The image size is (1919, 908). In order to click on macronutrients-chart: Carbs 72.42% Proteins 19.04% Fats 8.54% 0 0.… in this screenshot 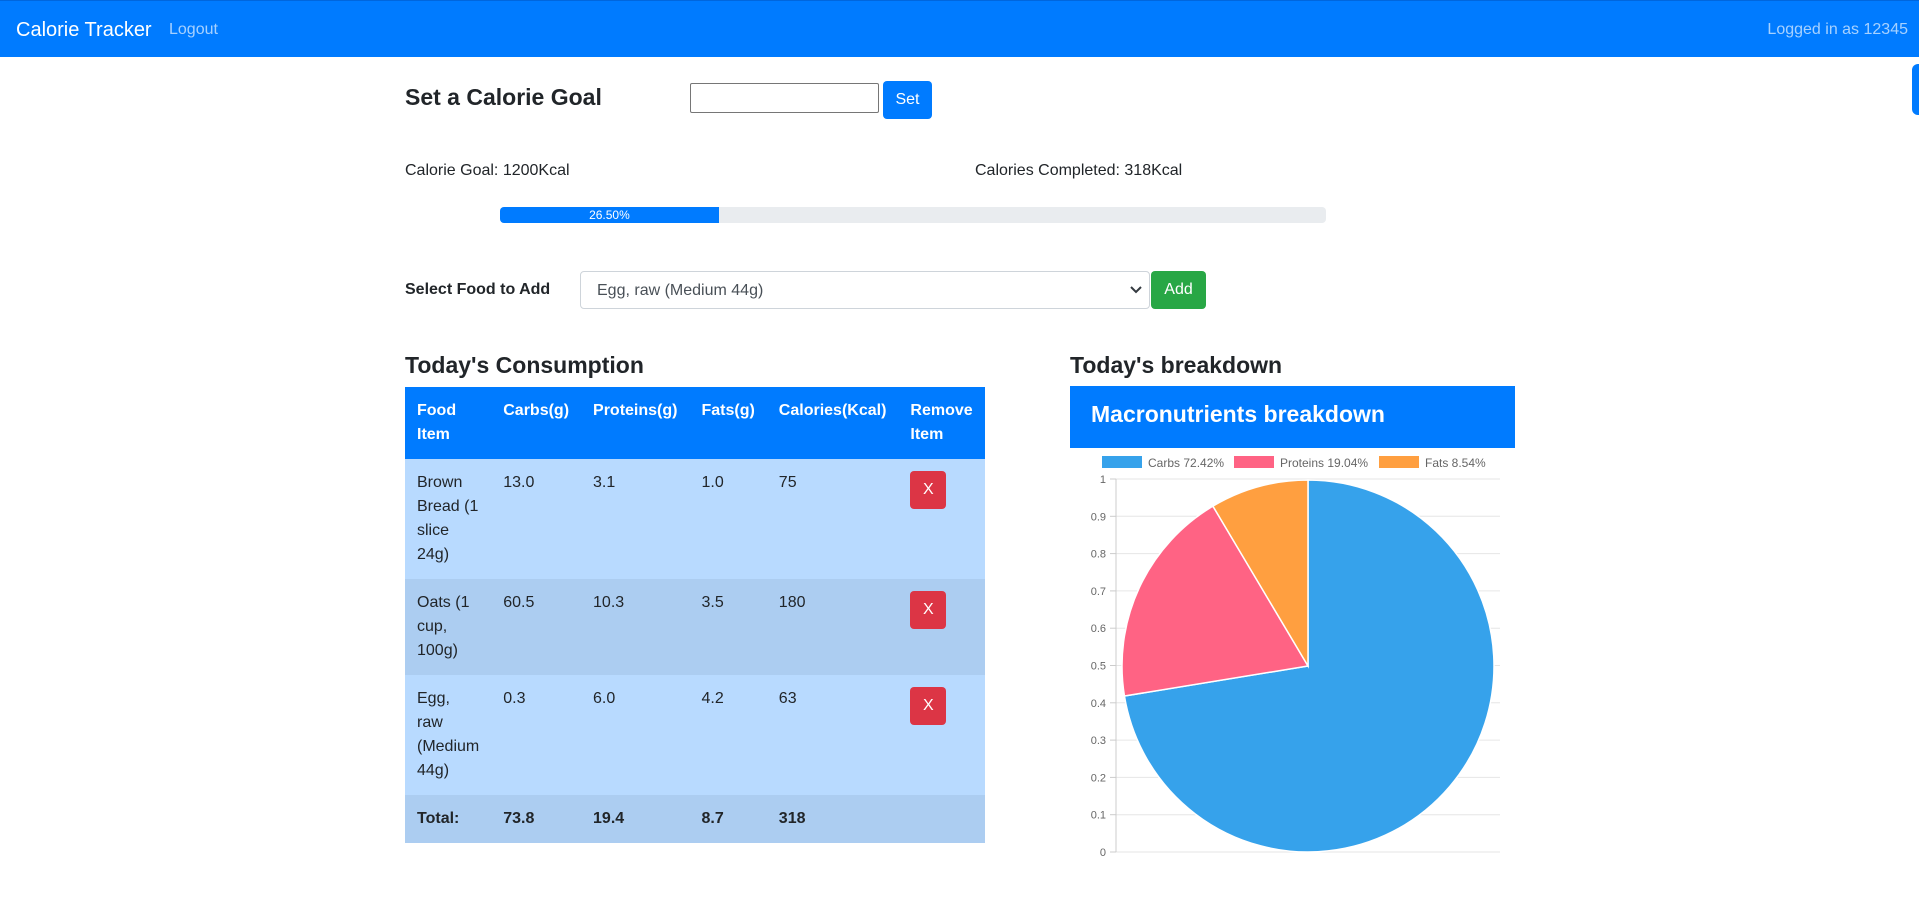, I will do `click(1292, 655)`.